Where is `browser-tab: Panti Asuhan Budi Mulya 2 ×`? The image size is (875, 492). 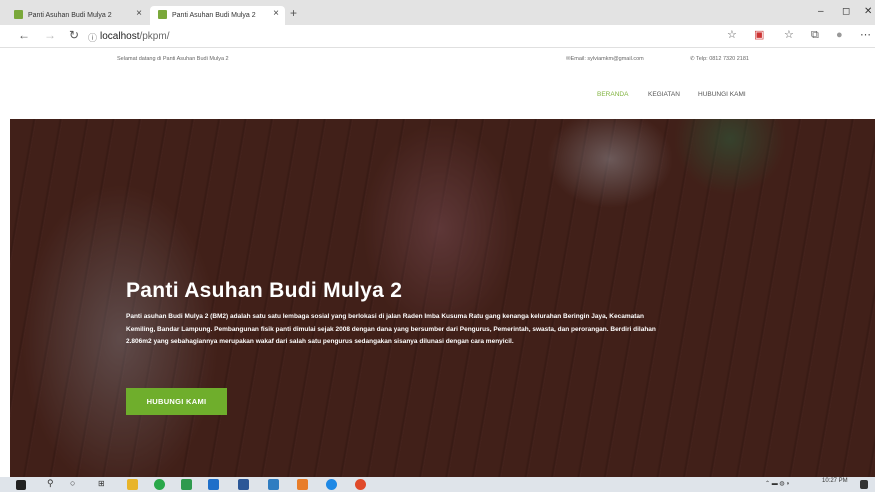 browser-tab: Panti Asuhan Budi Mulya 2 × is located at coordinates (77, 15).